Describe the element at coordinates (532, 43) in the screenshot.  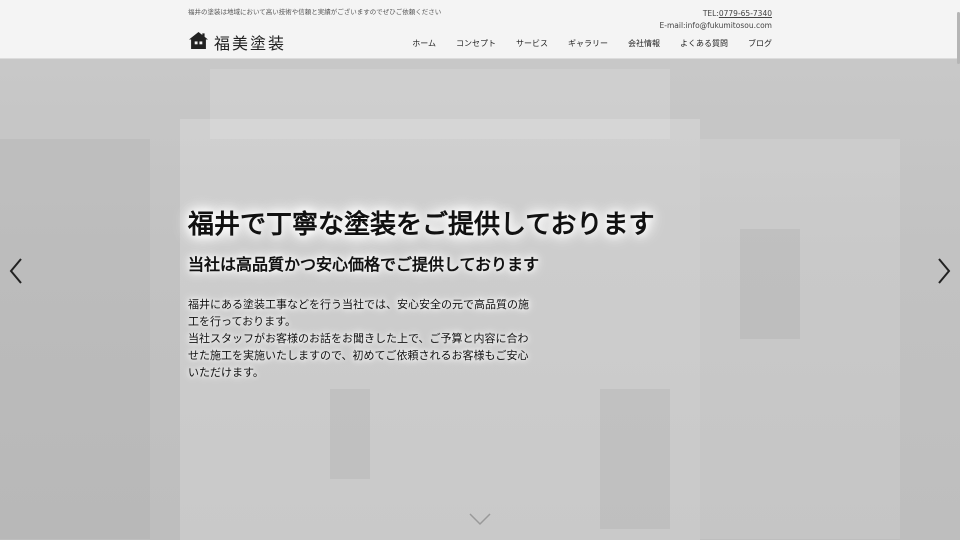
I see `nav-item-service: サービス` at that location.